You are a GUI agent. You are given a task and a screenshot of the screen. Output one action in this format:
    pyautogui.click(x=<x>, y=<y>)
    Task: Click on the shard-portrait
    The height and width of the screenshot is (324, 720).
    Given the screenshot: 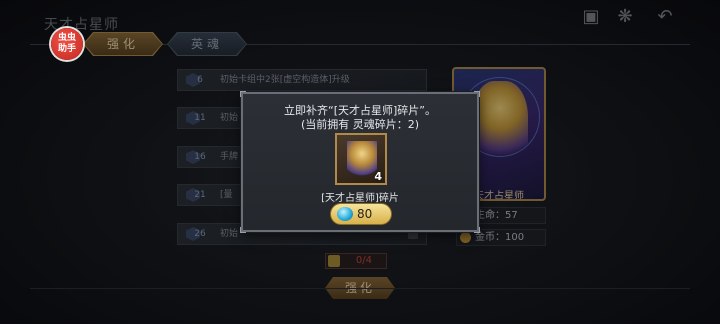 What is the action you would take?
    pyautogui.click(x=362, y=159)
    